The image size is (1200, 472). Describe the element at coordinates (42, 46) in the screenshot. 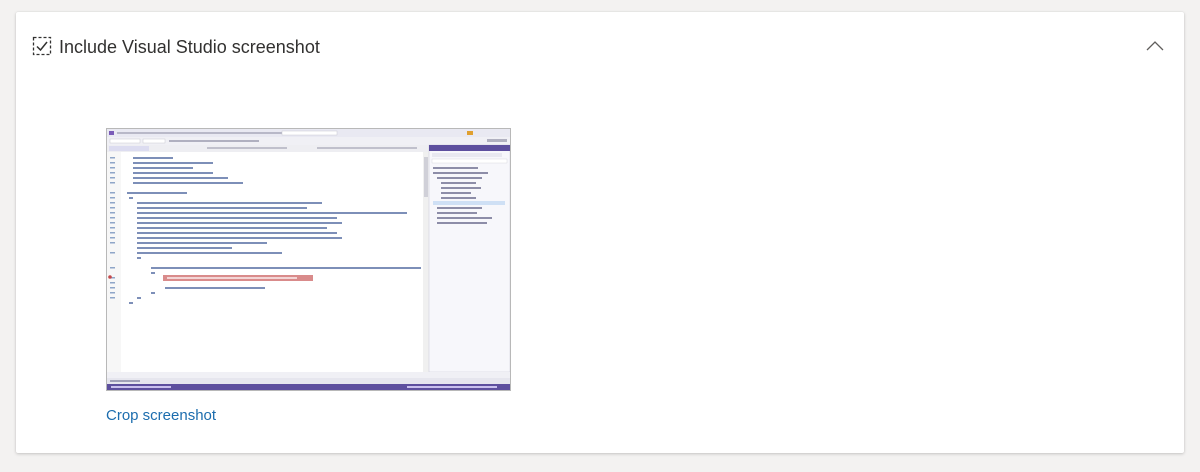

I see `dashed-checkbox-check-icon` at that location.